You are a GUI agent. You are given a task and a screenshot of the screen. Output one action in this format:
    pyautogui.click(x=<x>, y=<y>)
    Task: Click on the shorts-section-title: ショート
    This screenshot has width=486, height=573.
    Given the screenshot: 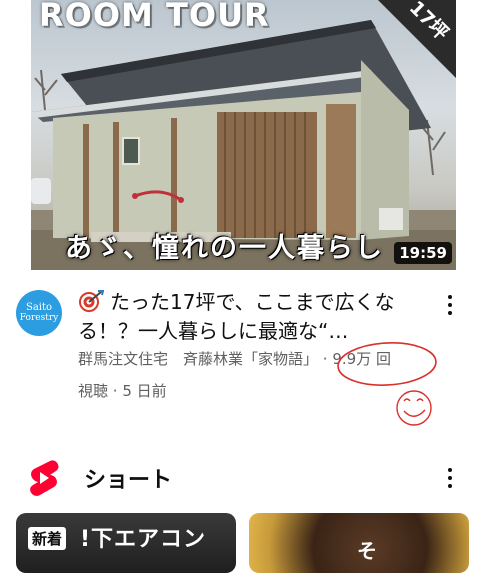 What is the action you would take?
    pyautogui.click(x=128, y=480)
    